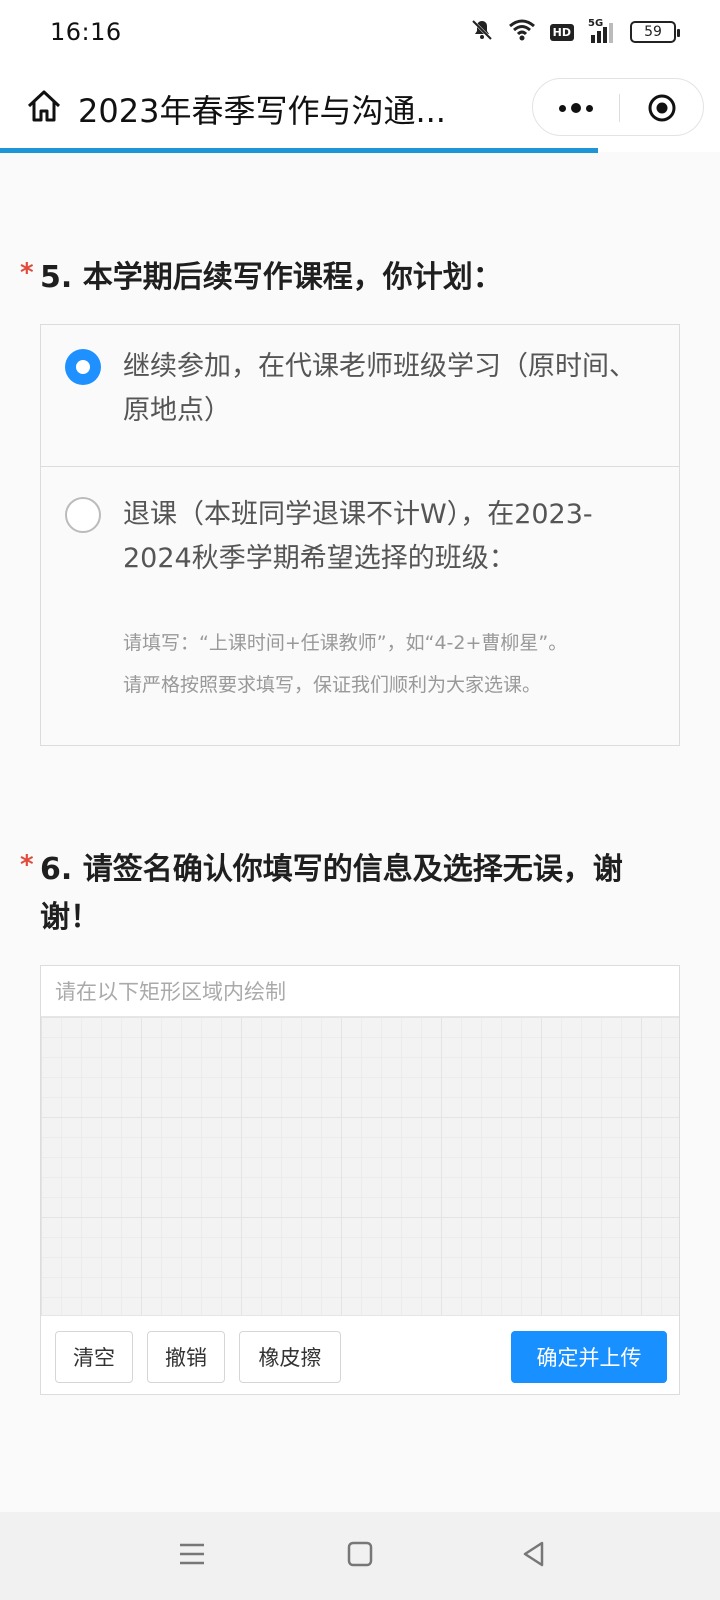 The width and height of the screenshot is (720, 1600). What do you see at coordinates (589, 1357) in the screenshot?
I see `confirm-upload-button: 确定并上传` at bounding box center [589, 1357].